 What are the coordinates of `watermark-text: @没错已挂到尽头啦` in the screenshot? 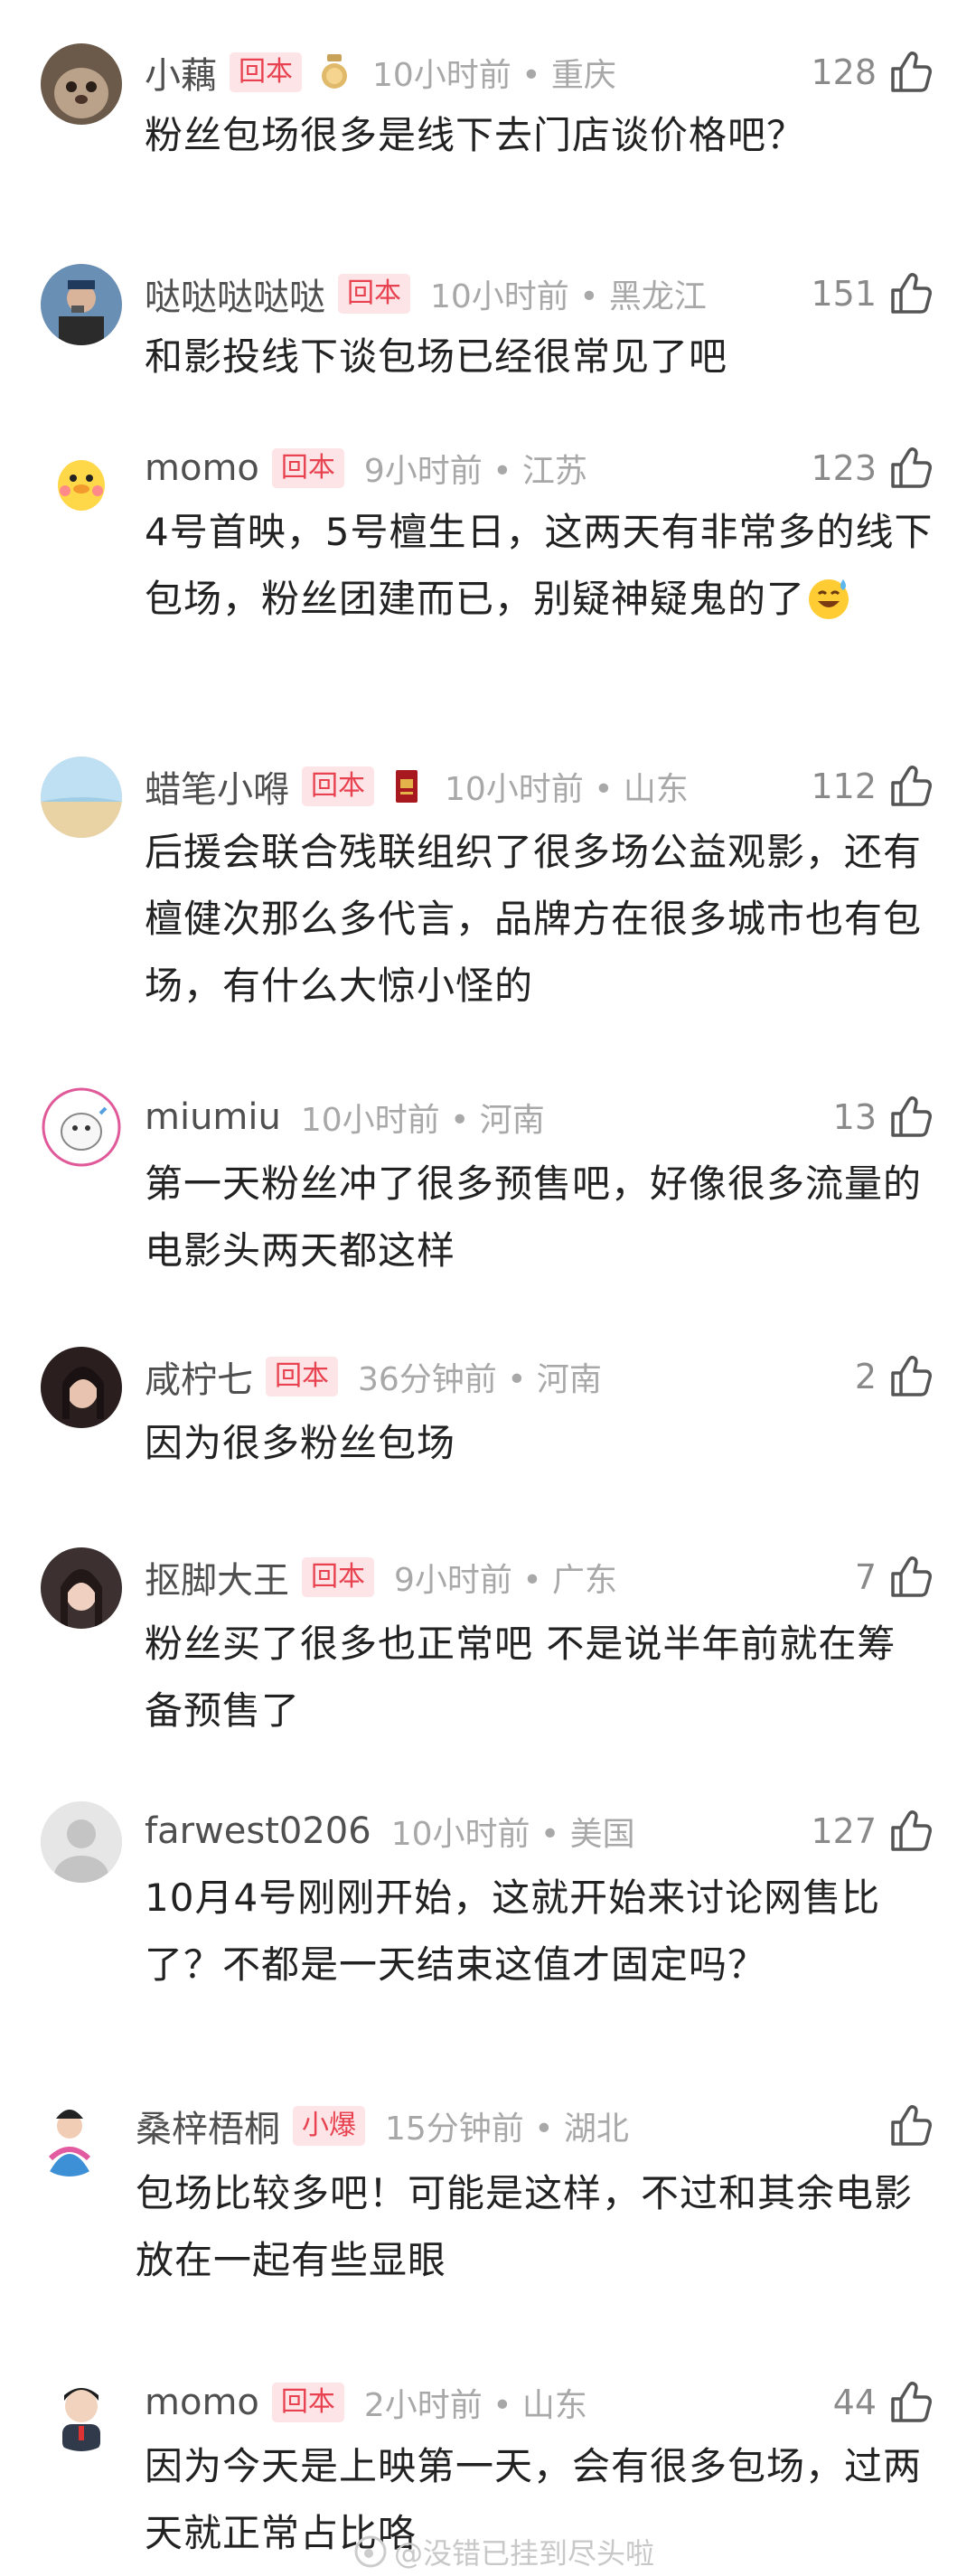 It's located at (524, 2554).